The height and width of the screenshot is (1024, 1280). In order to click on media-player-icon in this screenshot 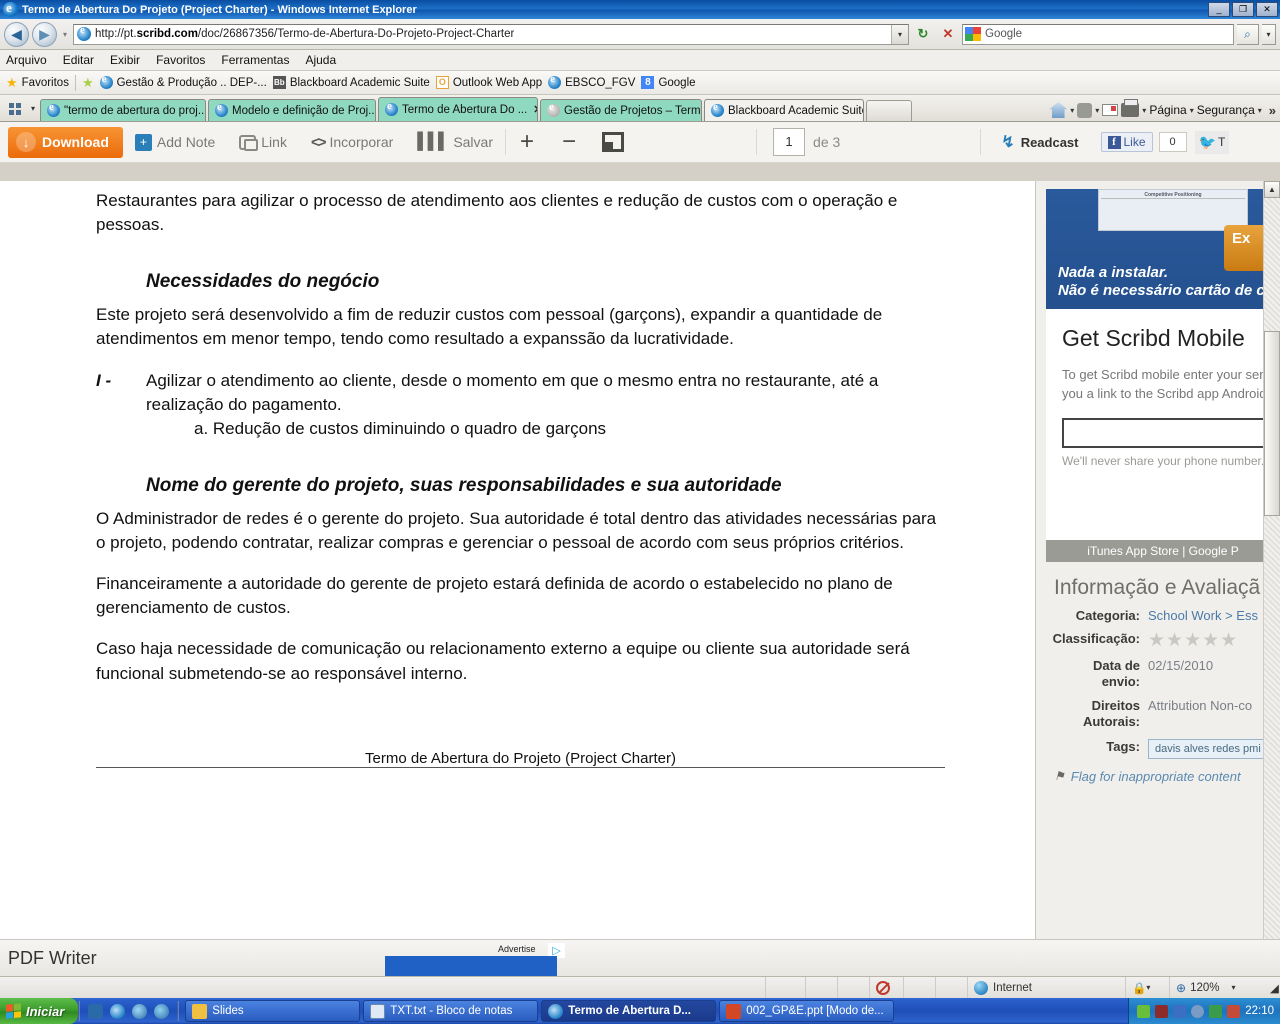, I will do `click(140, 1011)`.